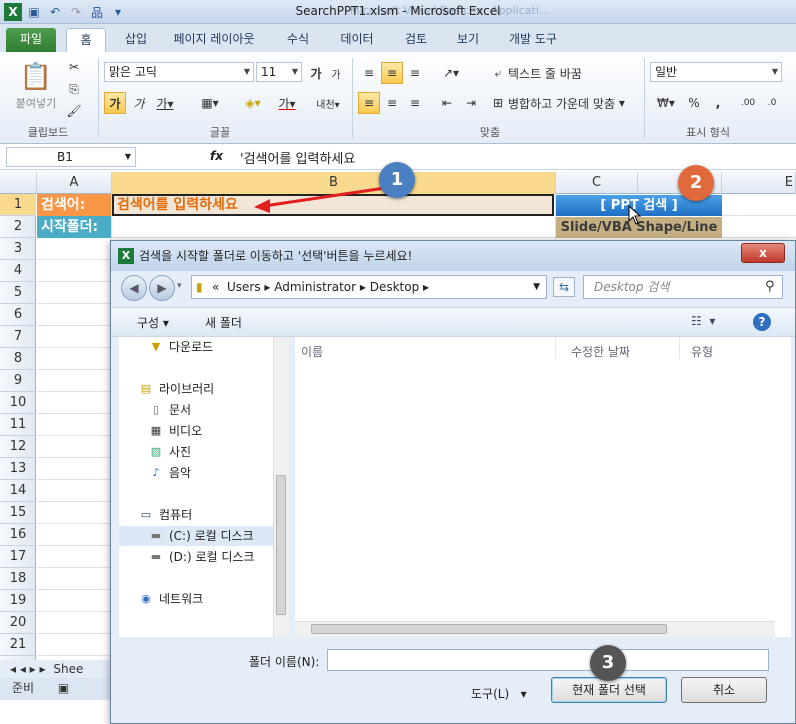 The image size is (796, 724). What do you see at coordinates (18, 227) in the screenshot?
I see `row-header: 2` at bounding box center [18, 227].